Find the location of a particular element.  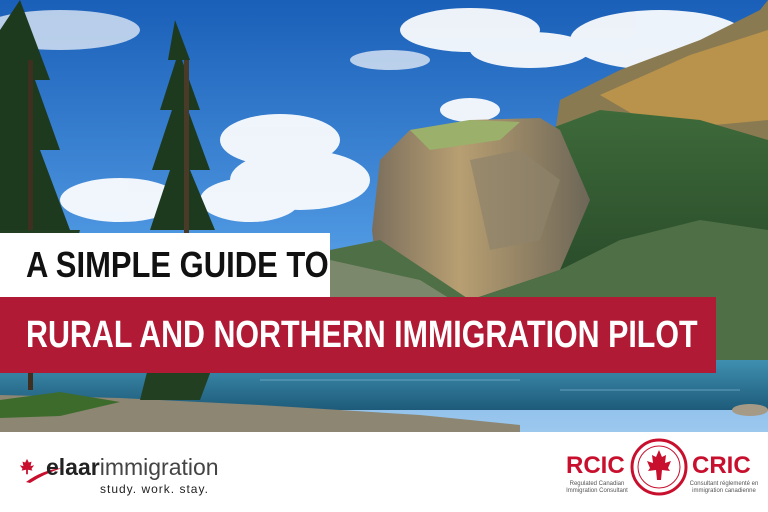

brand-name-light: immigration is located at coordinates (159, 467).